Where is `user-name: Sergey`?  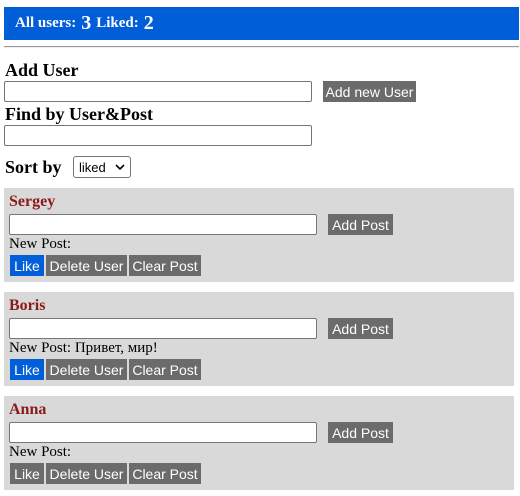 user-name: Sergey is located at coordinates (32, 201).